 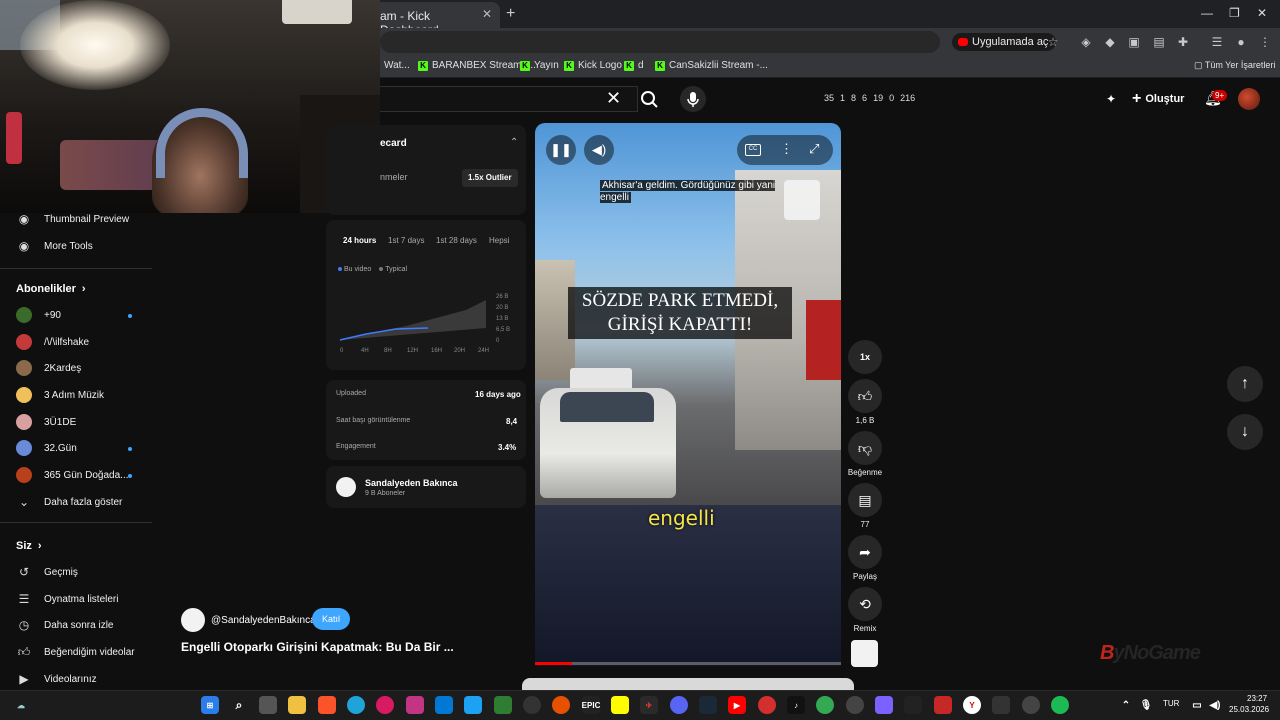 What do you see at coordinates (593, 65) in the screenshot?
I see `bookmark-item: K Kick Logo` at bounding box center [593, 65].